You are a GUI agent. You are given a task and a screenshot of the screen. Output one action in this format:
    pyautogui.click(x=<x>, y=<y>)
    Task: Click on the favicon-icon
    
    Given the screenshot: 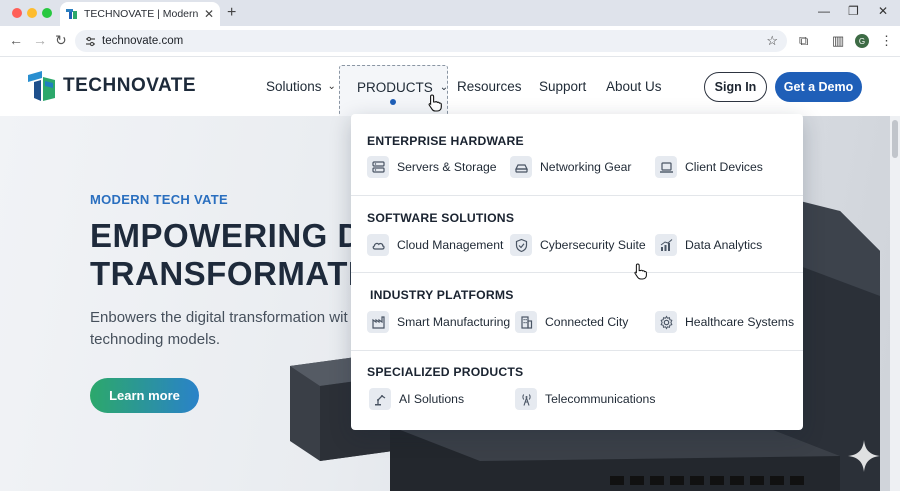 What is the action you would take?
    pyautogui.click(x=71, y=14)
    